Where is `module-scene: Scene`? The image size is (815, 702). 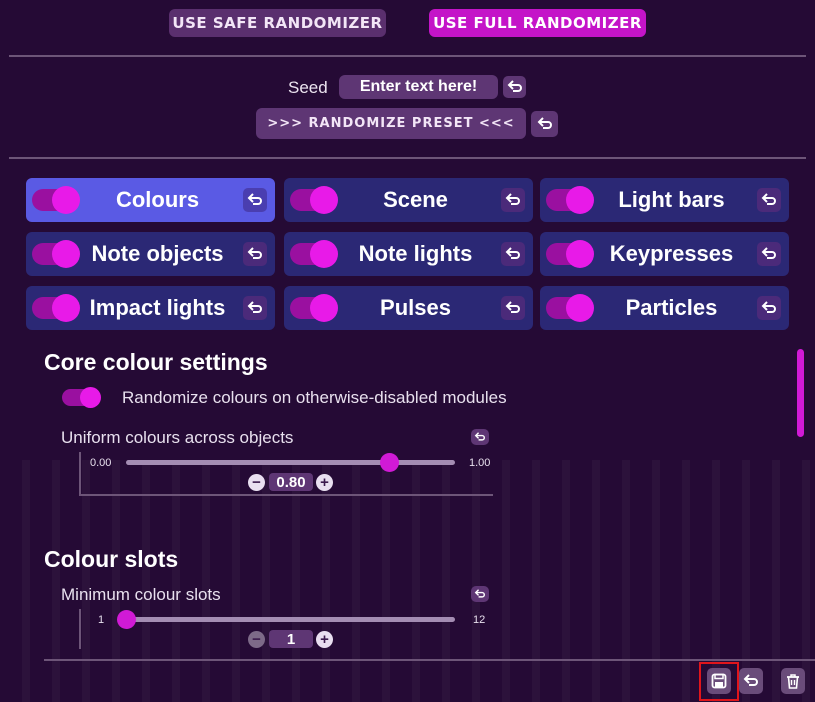
module-scene: Scene is located at coordinates (408, 200).